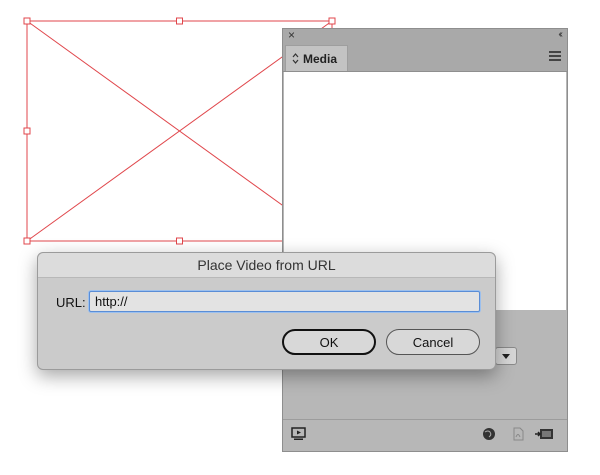  I want to click on url-input, so click(284, 301).